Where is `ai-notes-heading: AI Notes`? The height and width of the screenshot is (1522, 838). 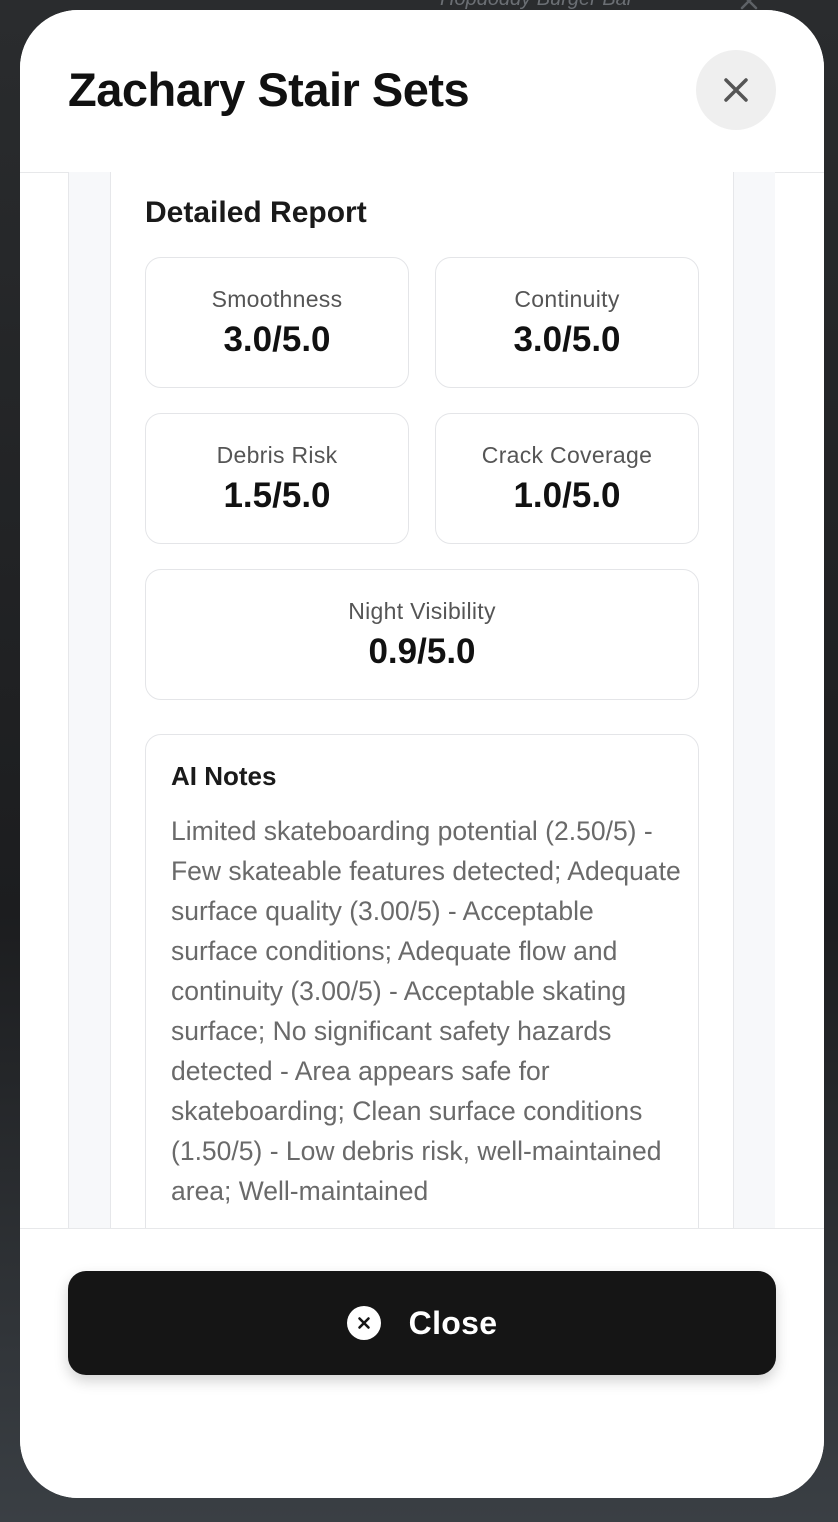
ai-notes-heading: AI Notes is located at coordinates (224, 776).